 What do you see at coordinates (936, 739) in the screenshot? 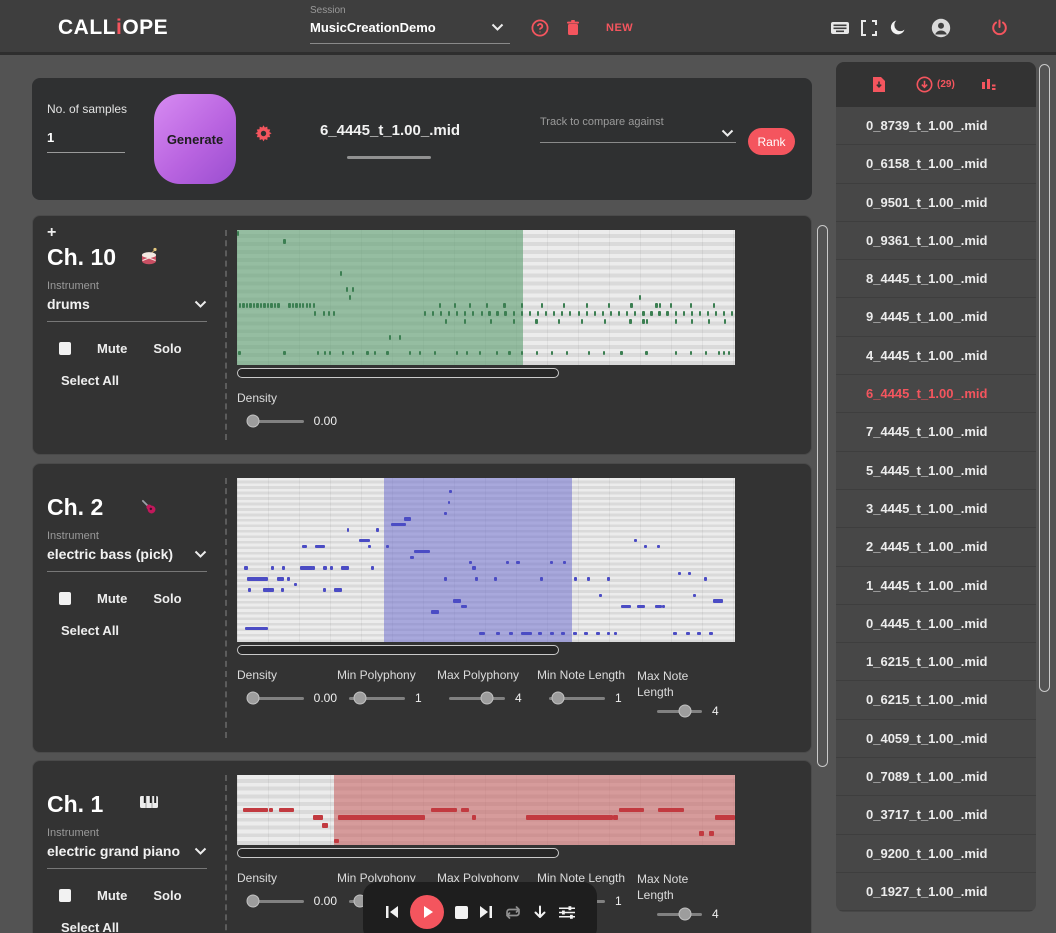
I see `file-list-item: 0_4059_t_1.00_.mid` at bounding box center [936, 739].